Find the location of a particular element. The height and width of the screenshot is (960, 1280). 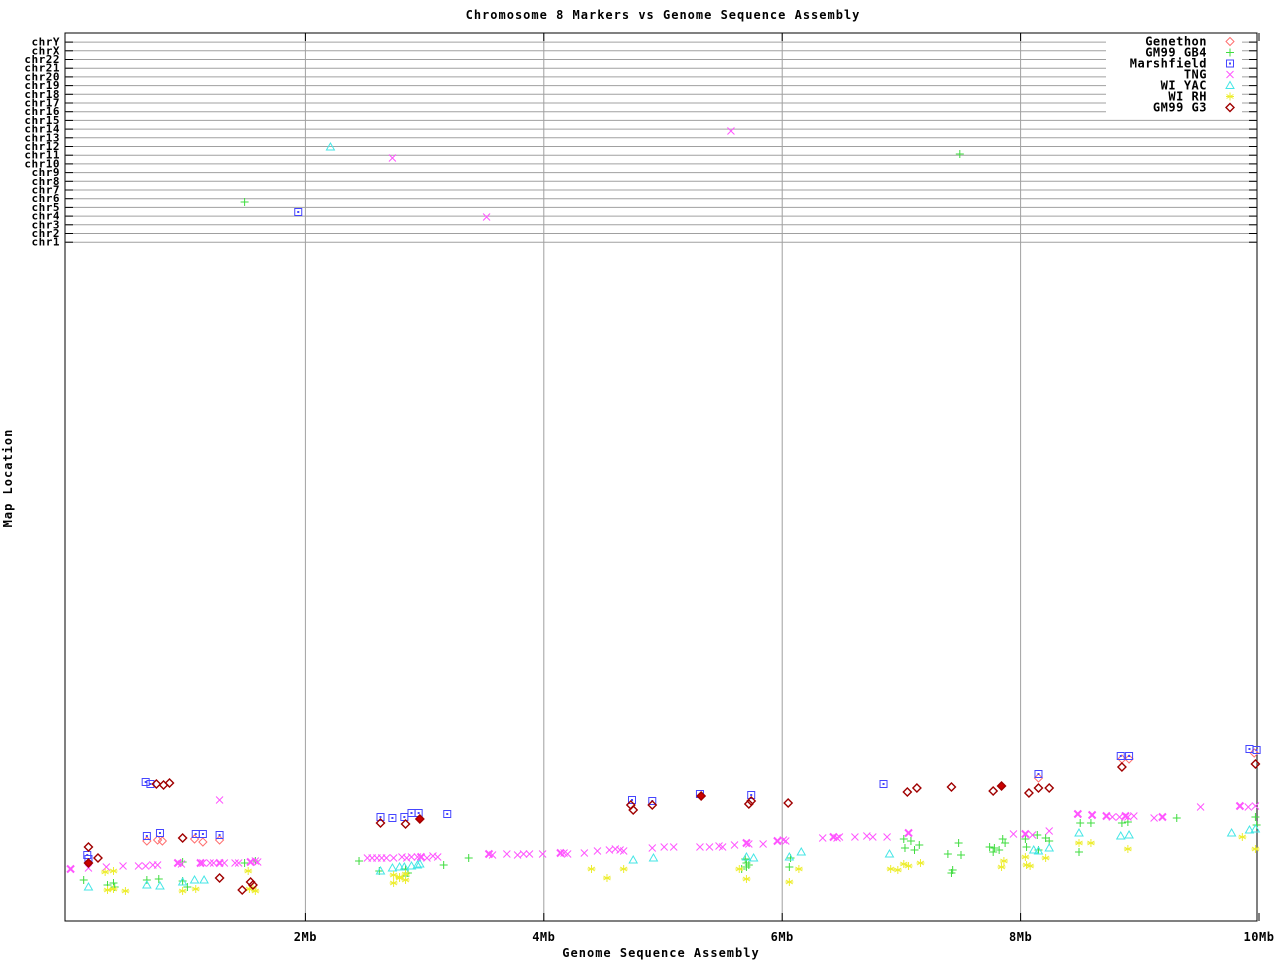

series-wi-rh is located at coordinates (680, 864).